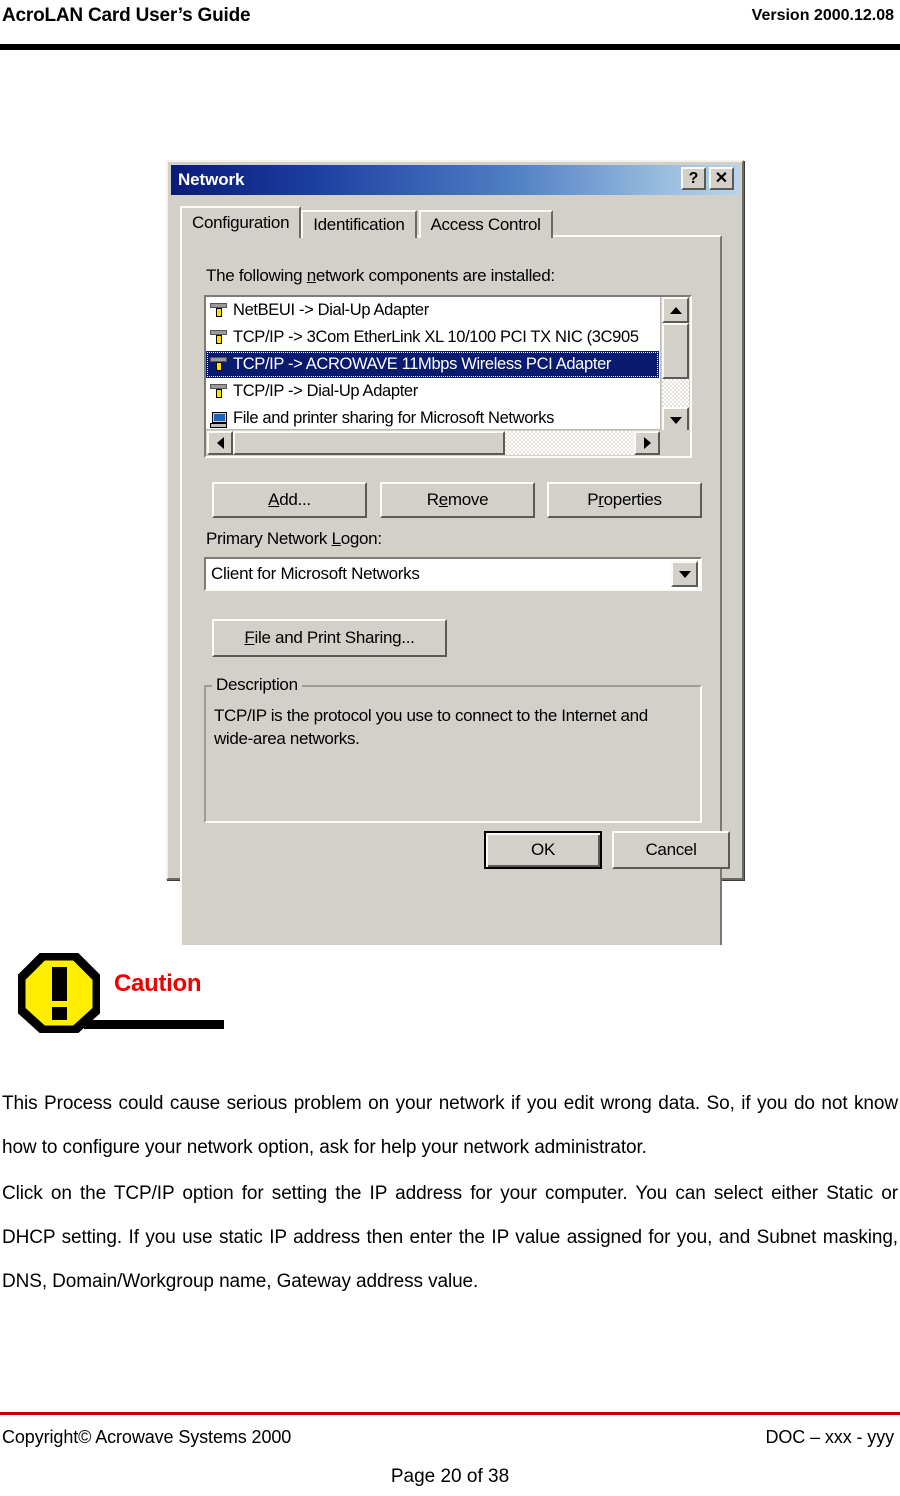 The height and width of the screenshot is (1496, 900). I want to click on caution-callout: Caution, so click(450, 998).